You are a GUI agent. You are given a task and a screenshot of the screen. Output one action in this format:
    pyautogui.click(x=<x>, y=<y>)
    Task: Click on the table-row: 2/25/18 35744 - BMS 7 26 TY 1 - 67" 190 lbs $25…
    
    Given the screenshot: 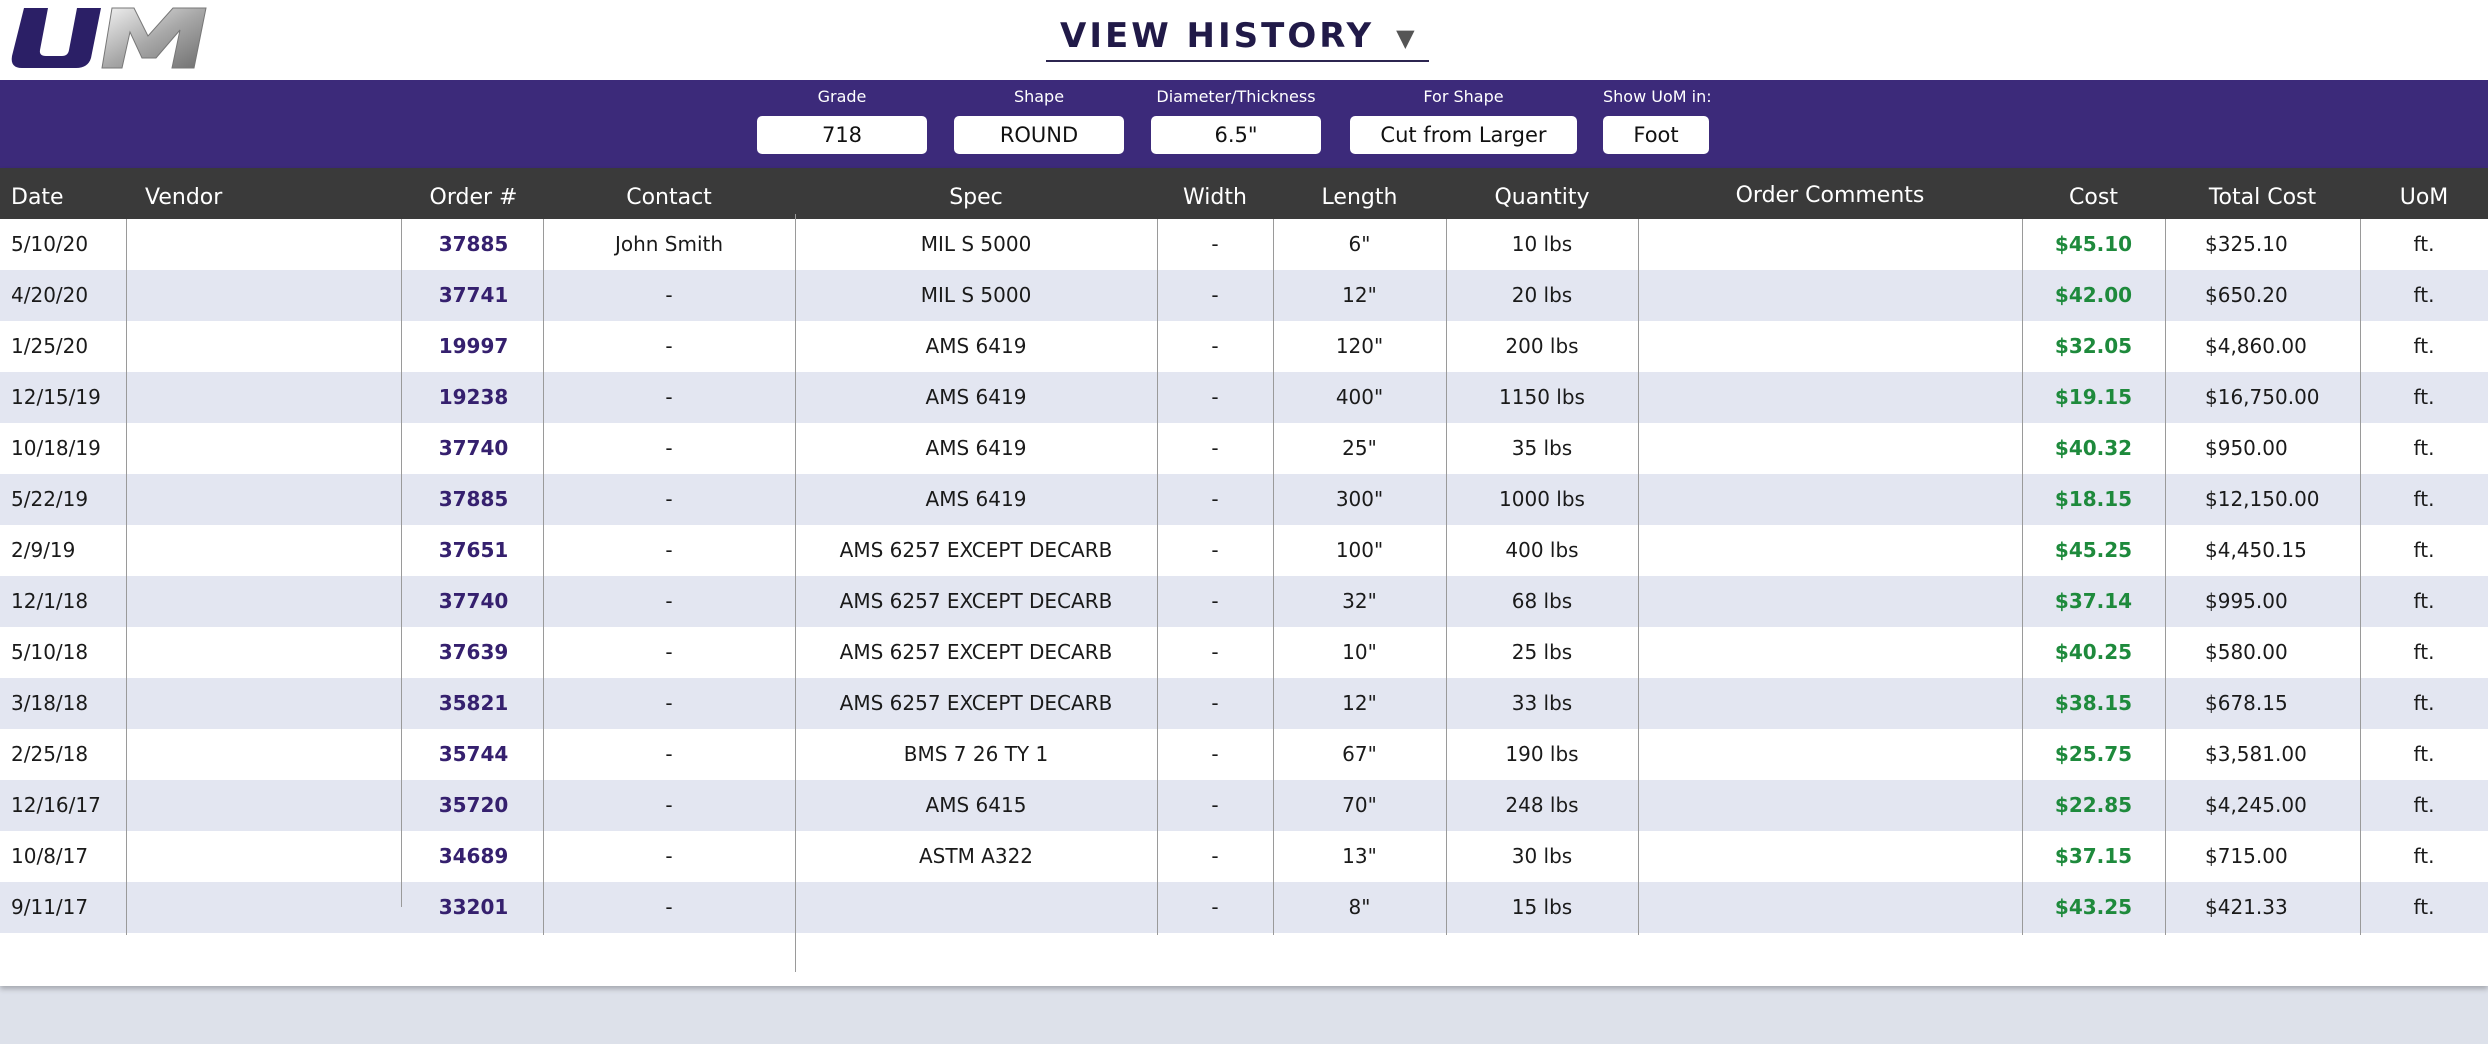 What is the action you would take?
    pyautogui.click(x=1244, y=754)
    